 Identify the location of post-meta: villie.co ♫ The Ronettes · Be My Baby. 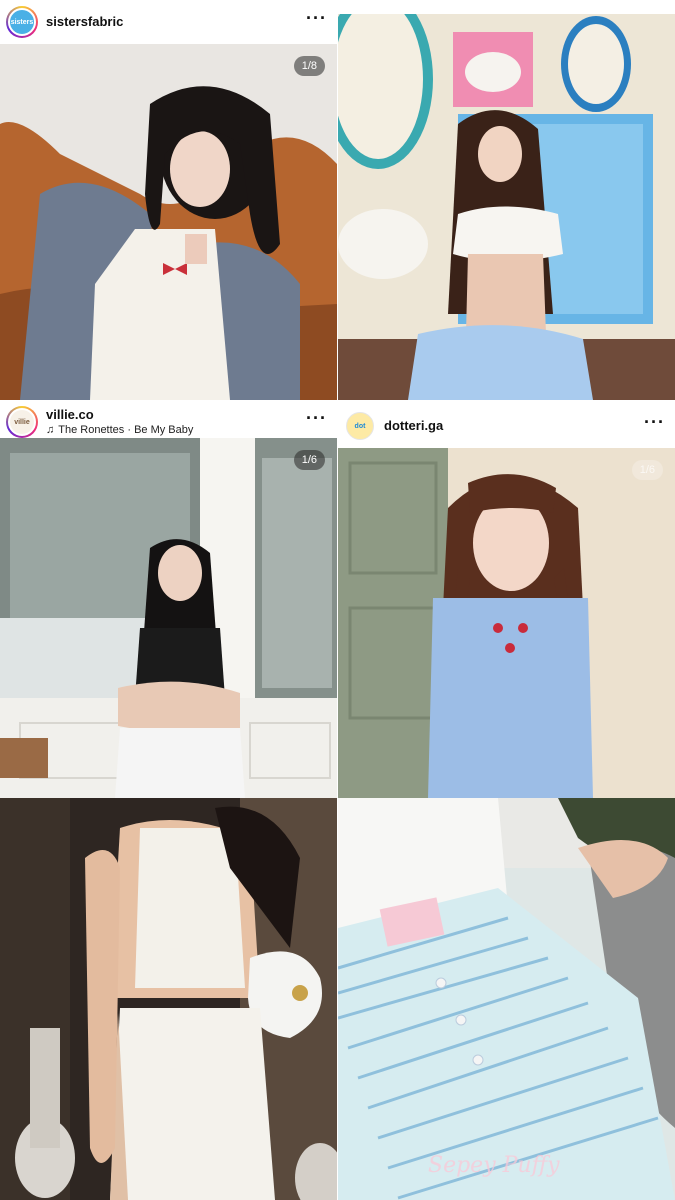
(176, 422).